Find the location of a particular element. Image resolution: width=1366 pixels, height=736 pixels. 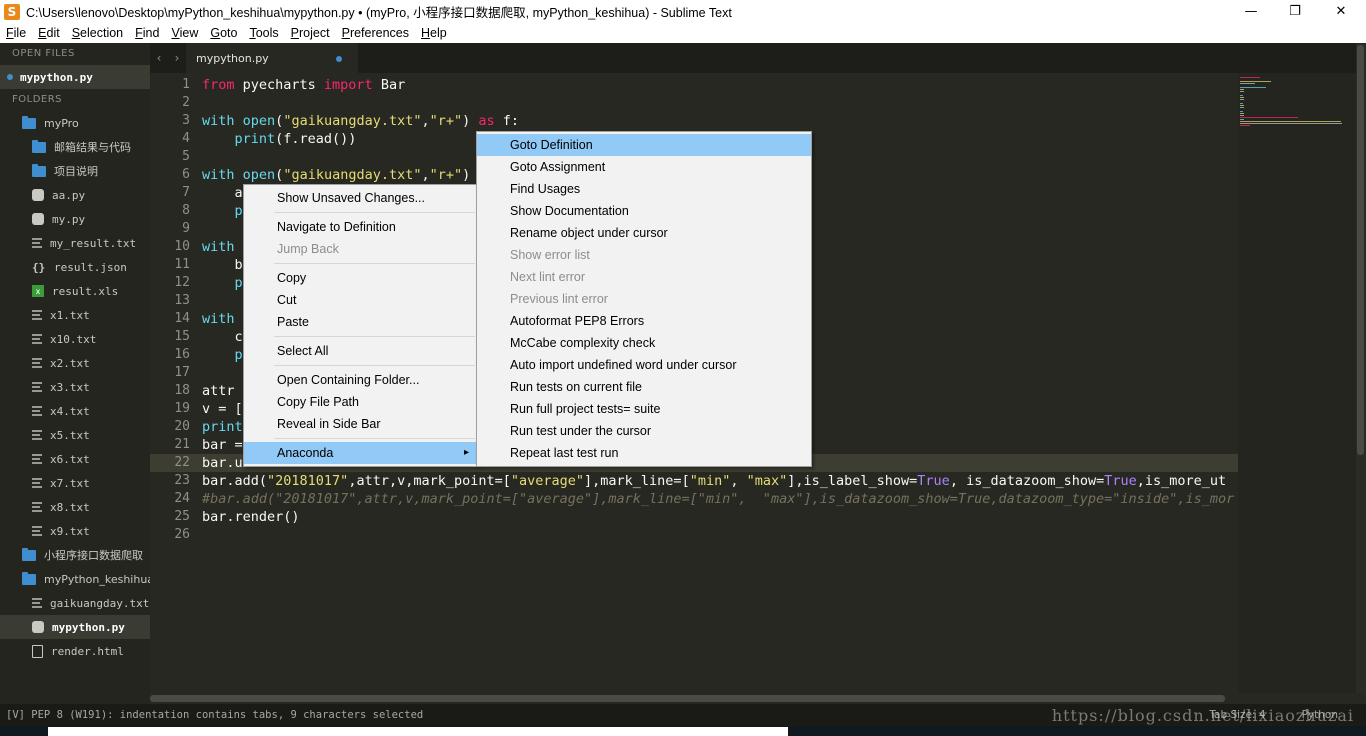

menu-find: Find is located at coordinates (147, 33).